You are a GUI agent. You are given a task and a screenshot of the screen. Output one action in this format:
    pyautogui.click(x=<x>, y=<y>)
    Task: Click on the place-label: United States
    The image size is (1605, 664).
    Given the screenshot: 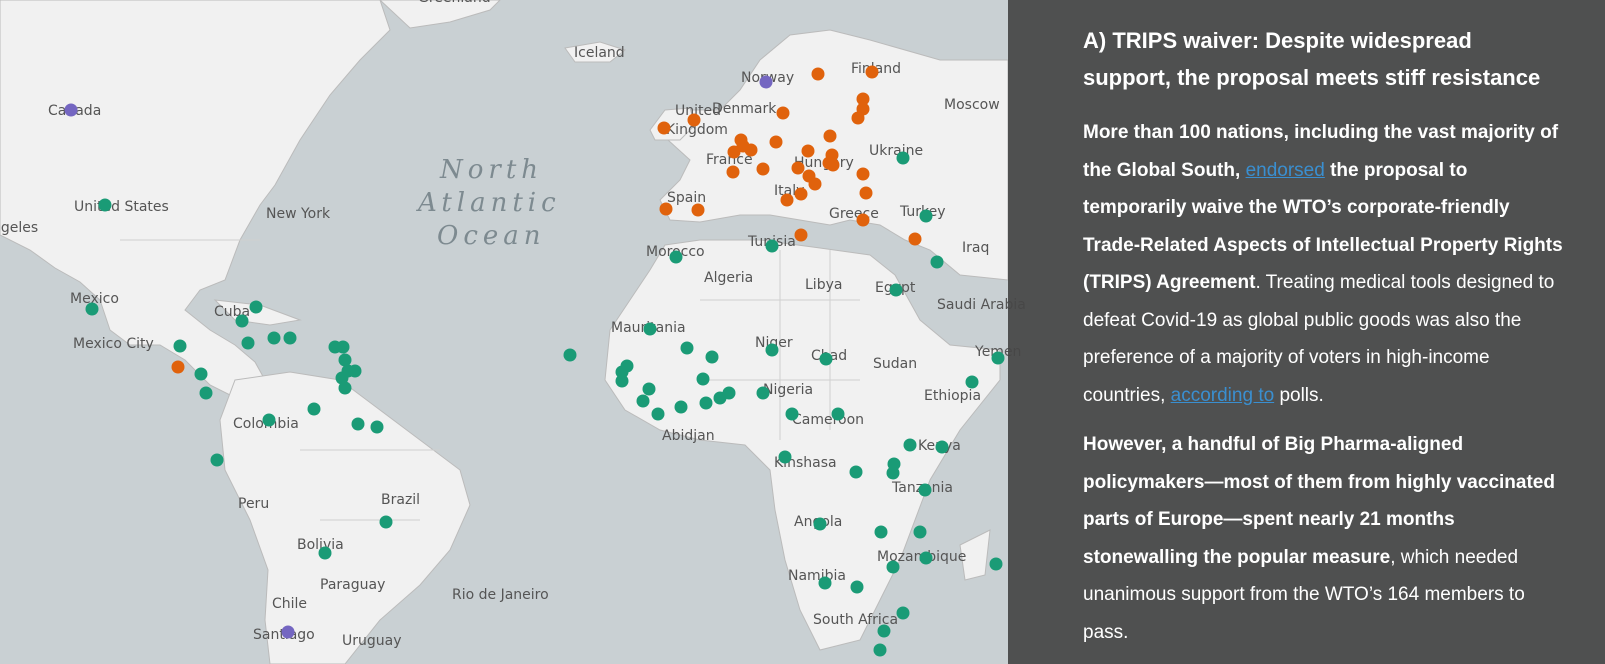 What is the action you would take?
    pyautogui.click(x=121, y=207)
    